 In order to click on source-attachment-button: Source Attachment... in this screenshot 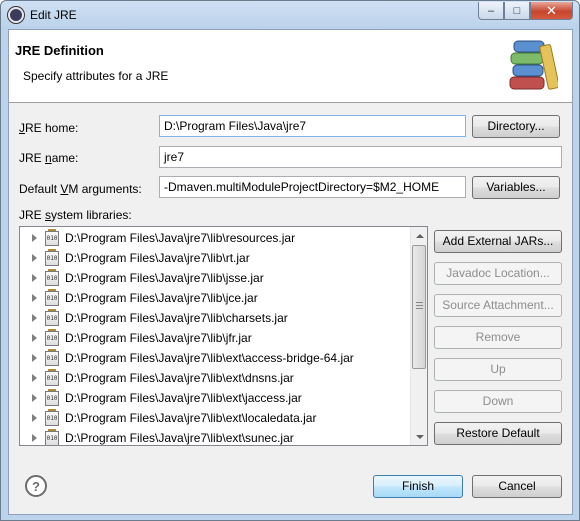, I will do `click(498, 305)`.